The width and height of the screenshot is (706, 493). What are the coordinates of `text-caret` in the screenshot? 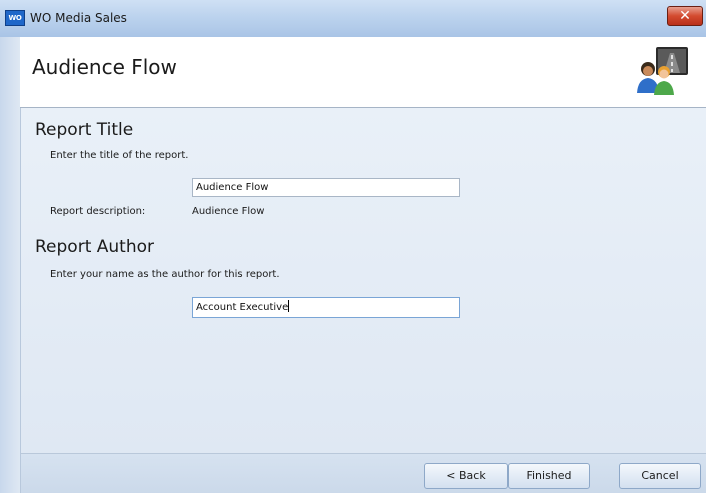 It's located at (289, 306).